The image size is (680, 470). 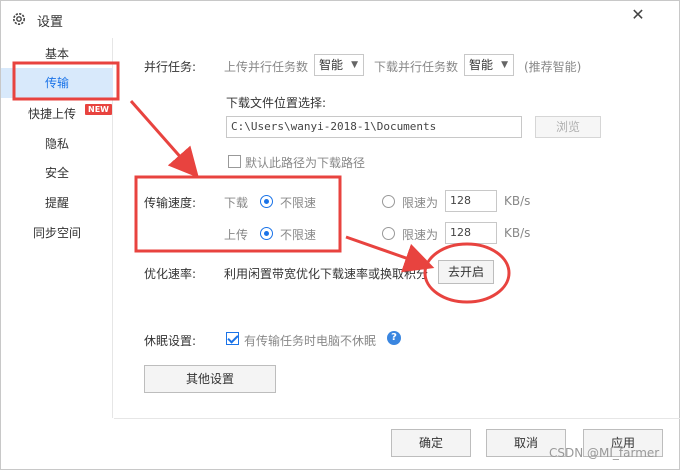 I want to click on upload-limit-label: 限速为, so click(x=420, y=235).